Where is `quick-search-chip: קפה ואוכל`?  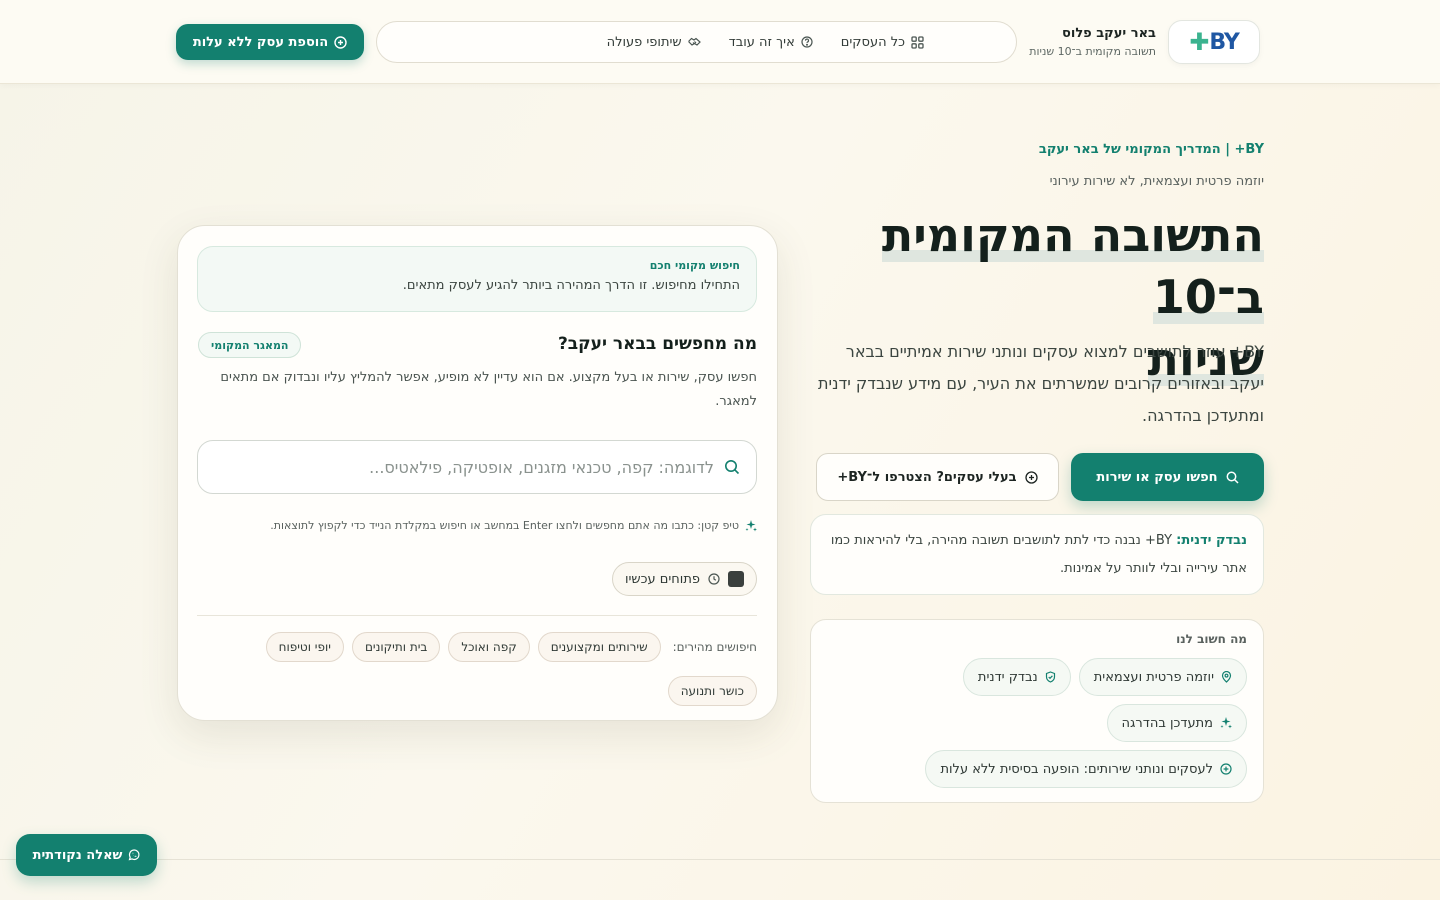
quick-search-chip: קפה ואוכל is located at coordinates (489, 647).